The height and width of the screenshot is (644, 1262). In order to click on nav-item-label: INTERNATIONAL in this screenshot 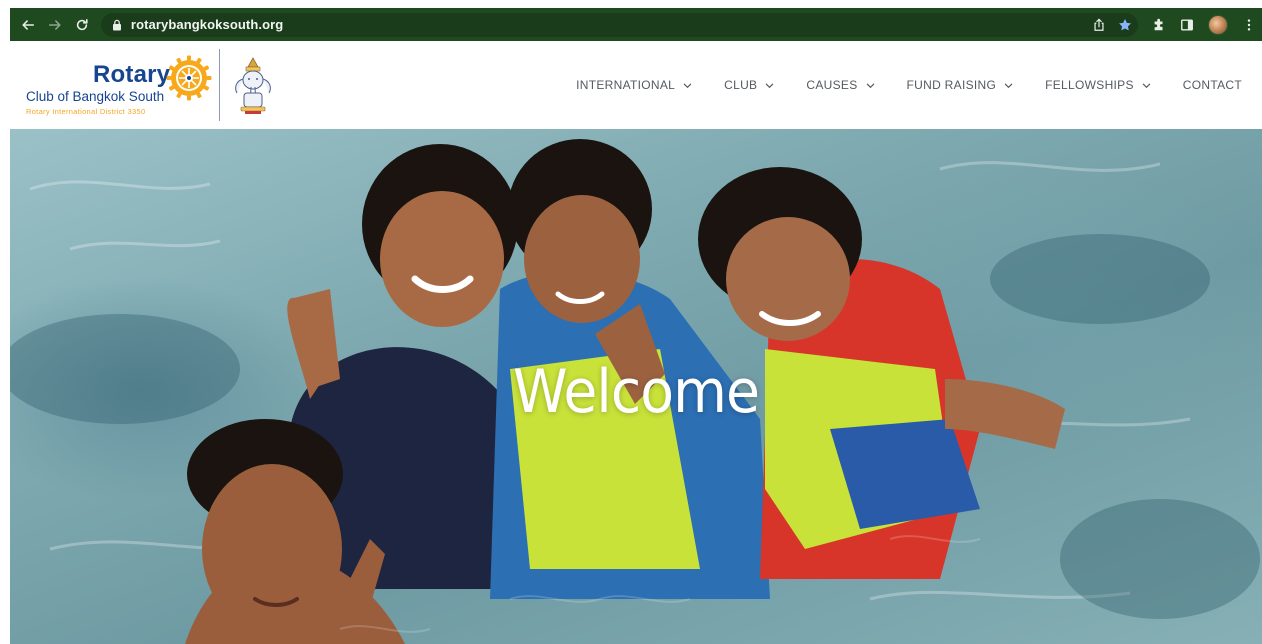, I will do `click(625, 85)`.